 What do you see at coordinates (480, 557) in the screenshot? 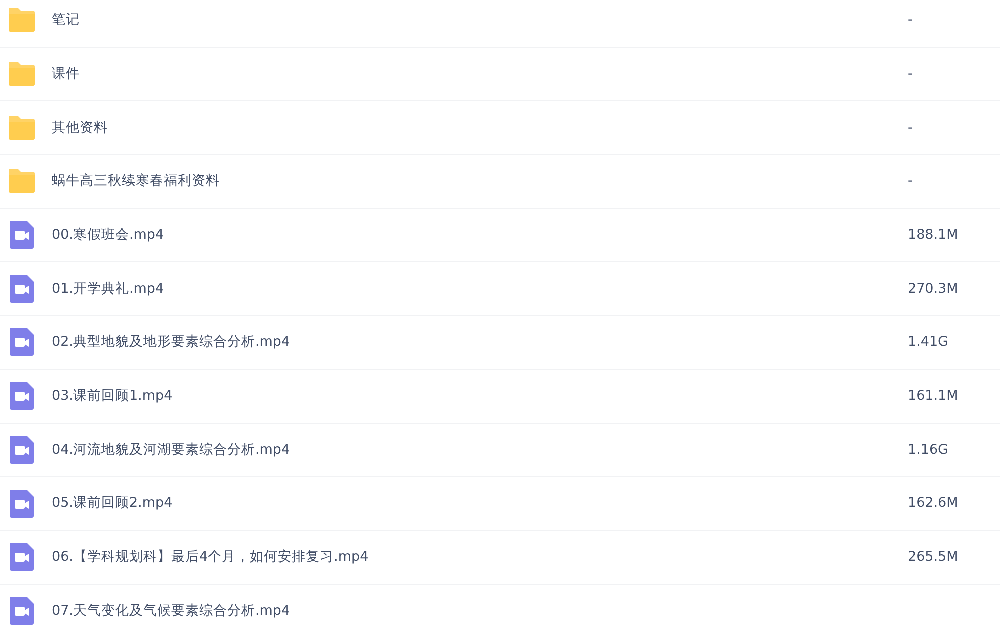
I see `file-name: 06.【学科规划科】最后4个月，如何安排复习.mp4` at bounding box center [480, 557].